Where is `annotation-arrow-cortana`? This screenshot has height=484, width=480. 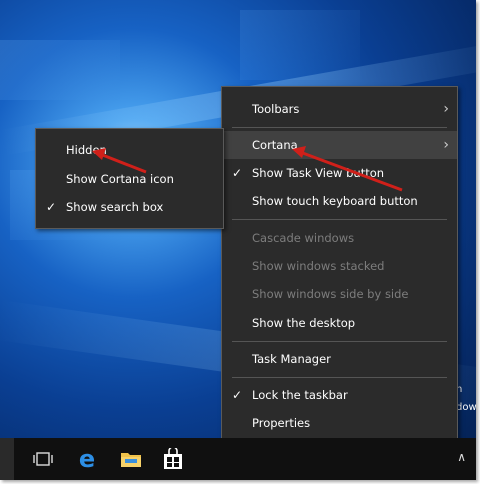 annotation-arrow-cortana is located at coordinates (351, 171).